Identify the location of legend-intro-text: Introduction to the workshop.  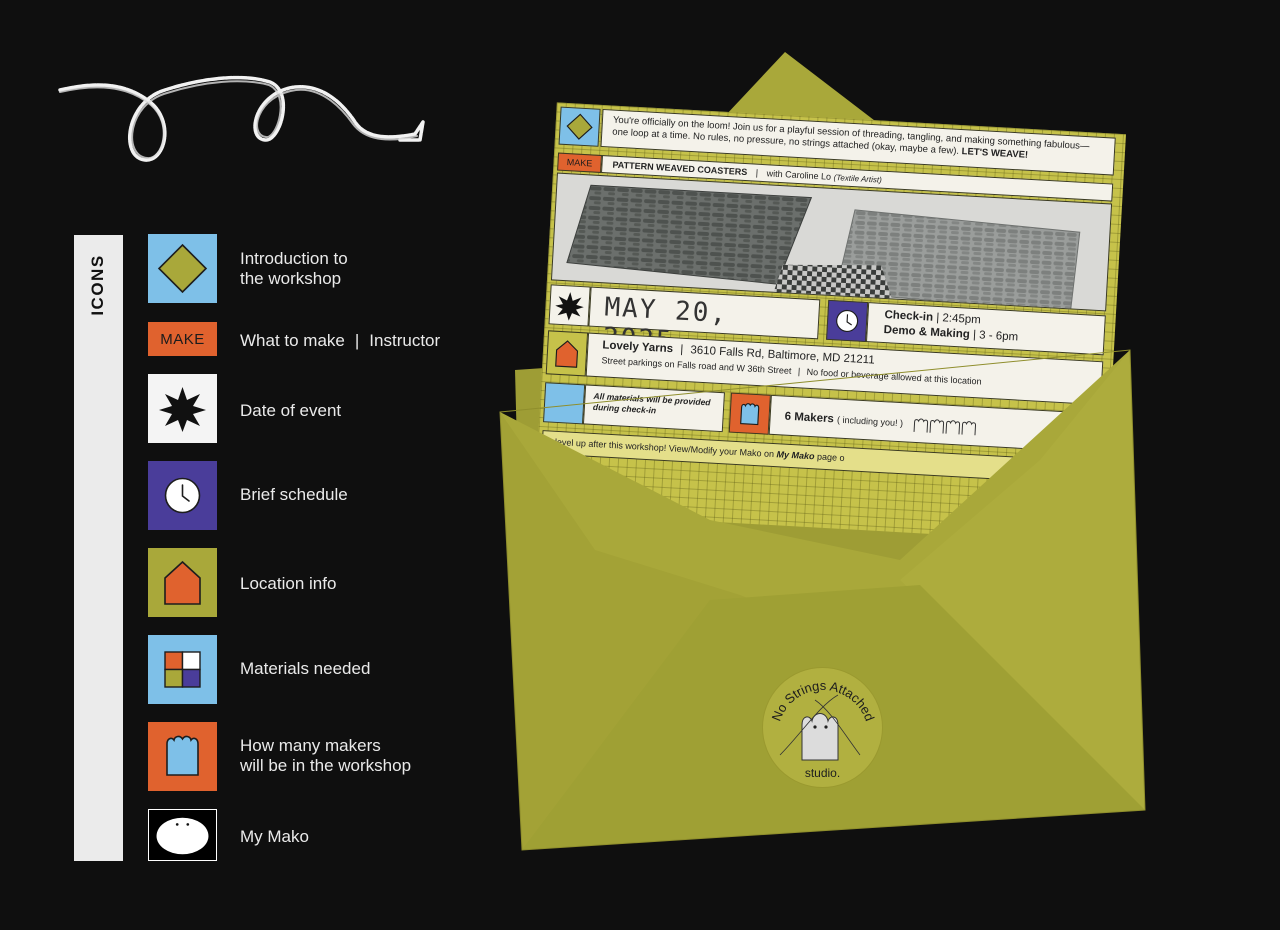
(294, 269).